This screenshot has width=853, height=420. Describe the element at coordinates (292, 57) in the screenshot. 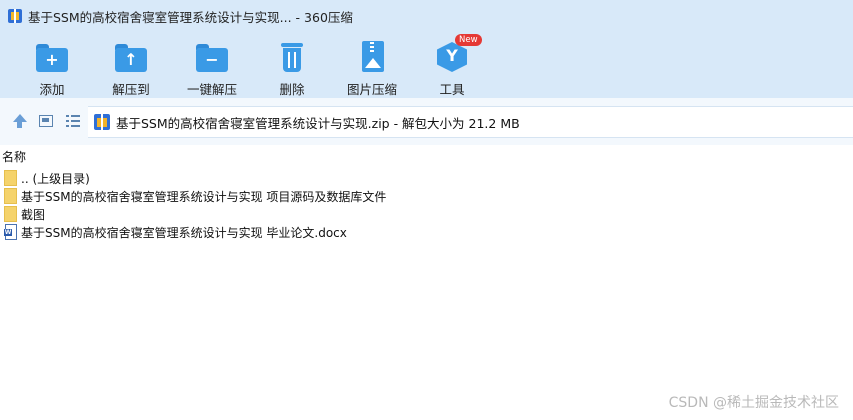

I see `delete-icon` at that location.